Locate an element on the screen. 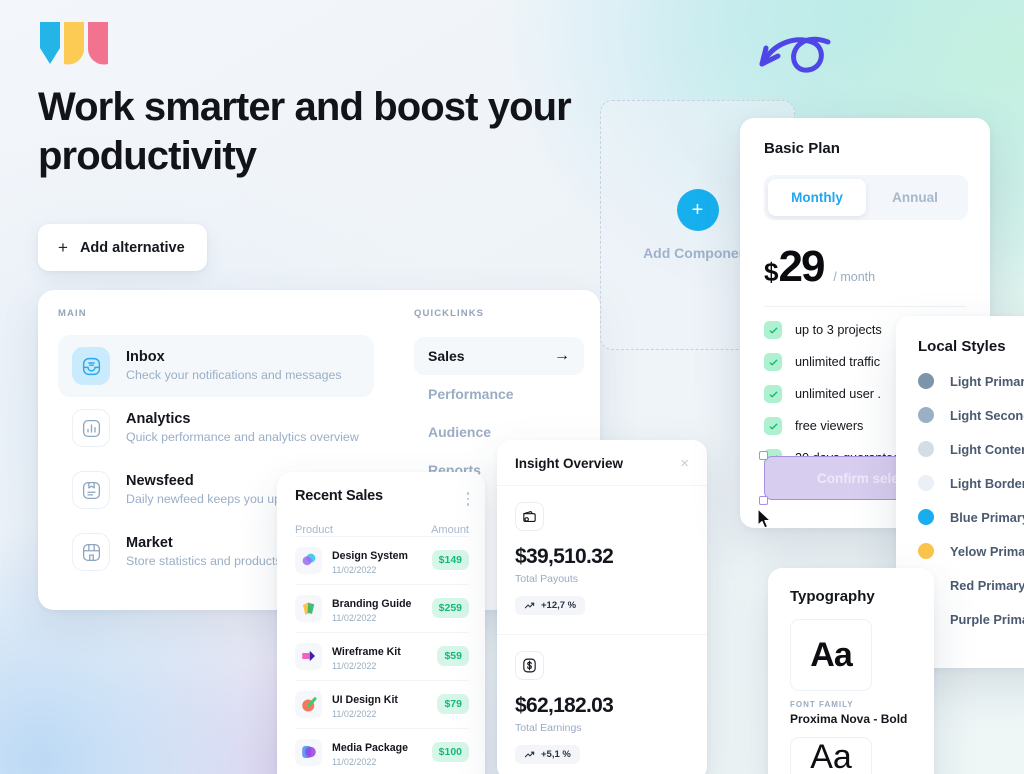  add-alternative-label: Add alternative is located at coordinates (132, 247).